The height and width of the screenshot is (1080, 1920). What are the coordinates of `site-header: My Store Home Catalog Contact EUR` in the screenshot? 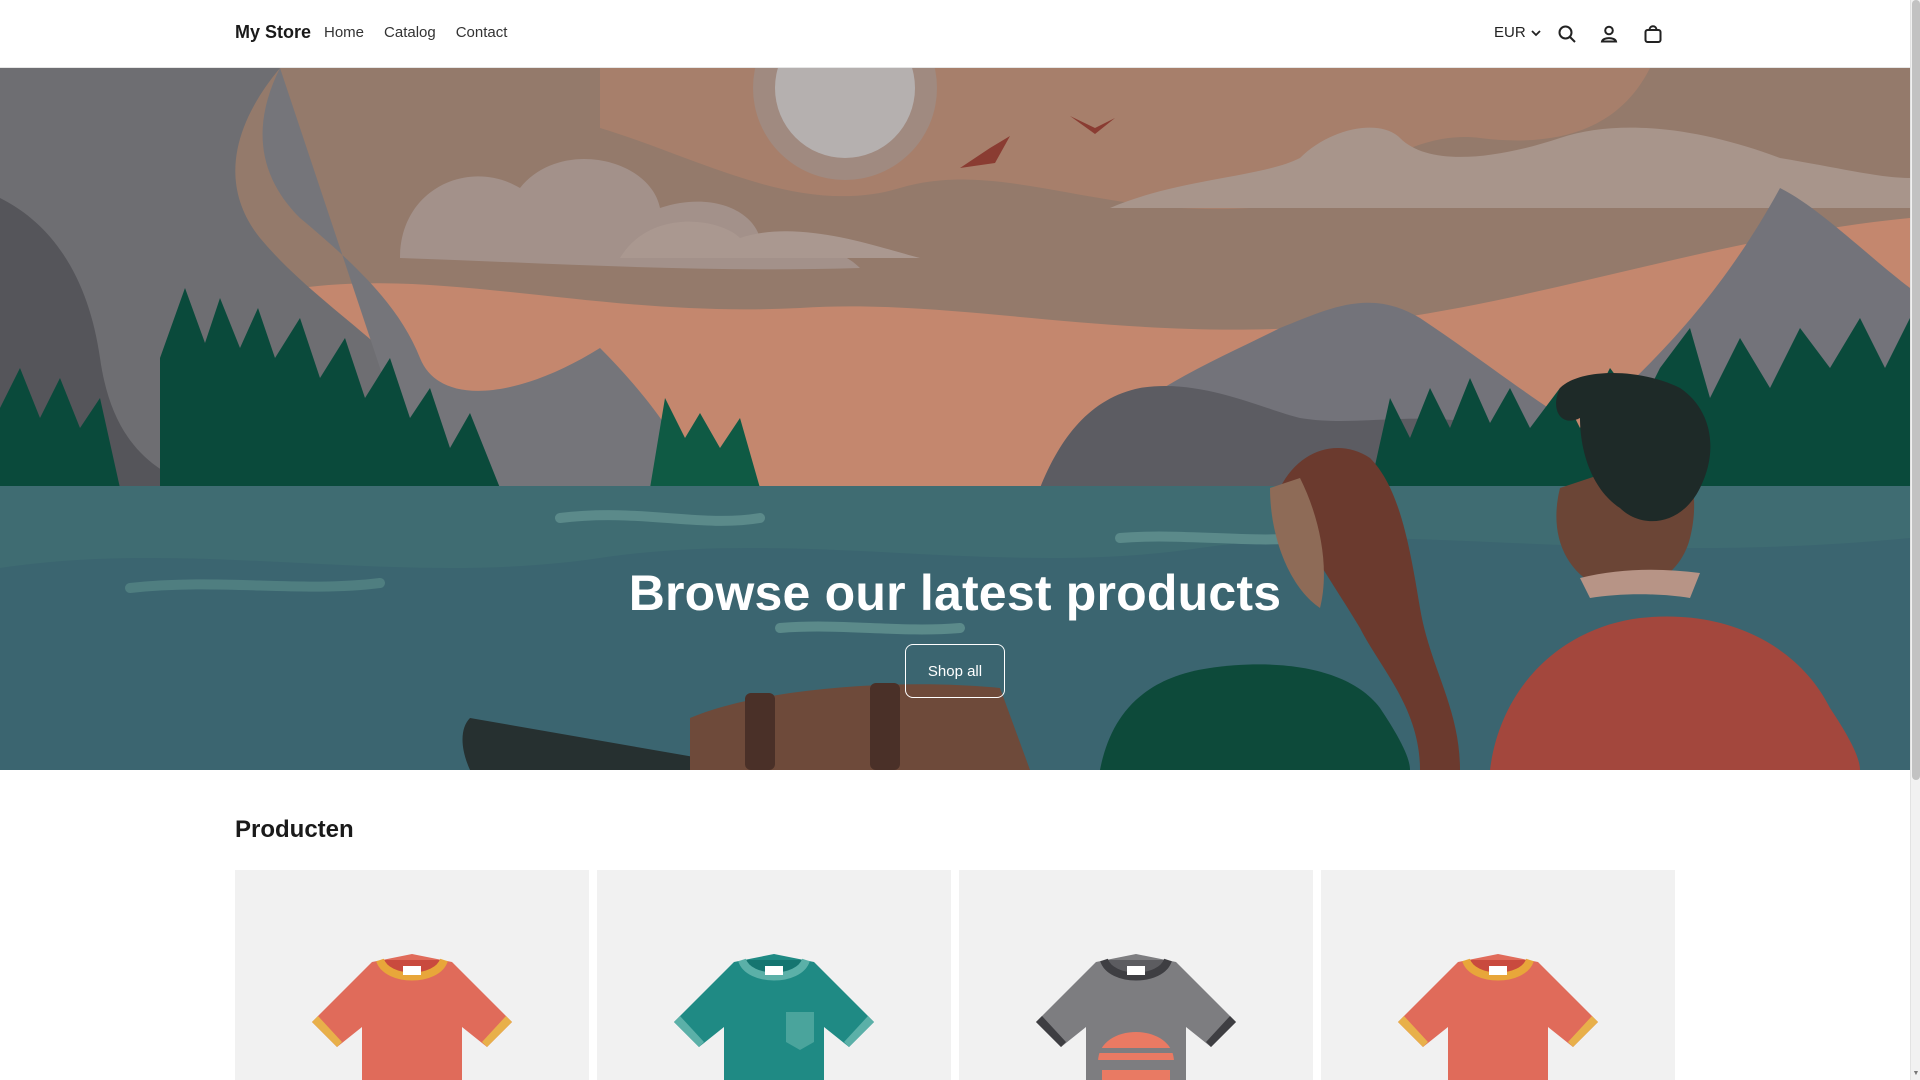 It's located at (955, 34).